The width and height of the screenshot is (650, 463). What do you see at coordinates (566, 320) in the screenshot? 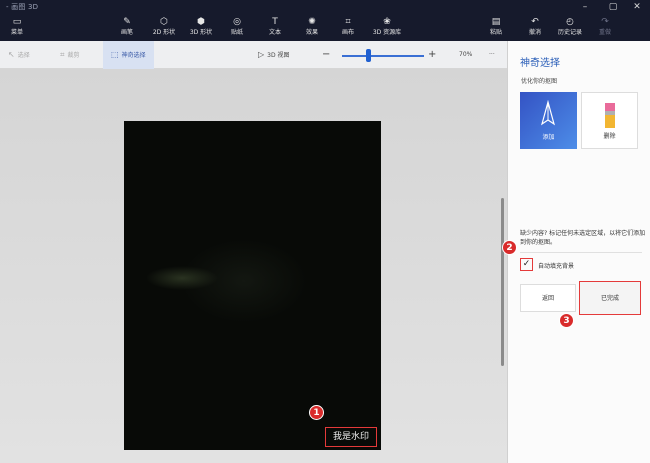
I see `annotation-badge-3: 3` at bounding box center [566, 320].